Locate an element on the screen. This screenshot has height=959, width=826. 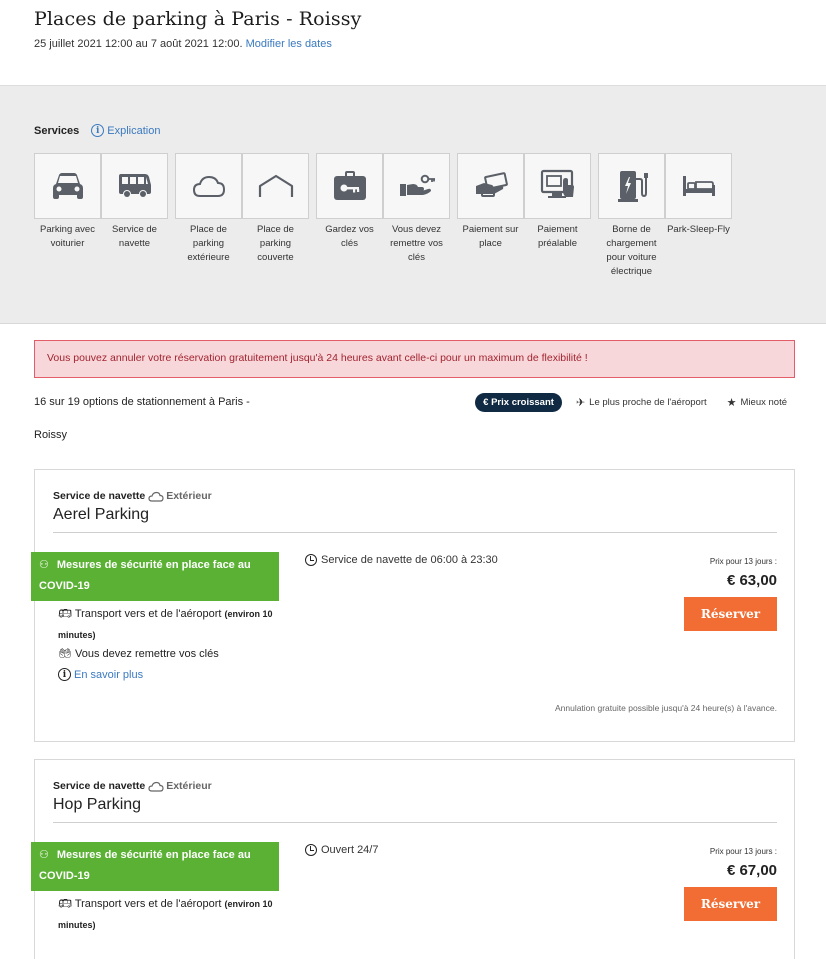
service-filter-pay-on-site: Paiement sur place is located at coordinates (490, 216).